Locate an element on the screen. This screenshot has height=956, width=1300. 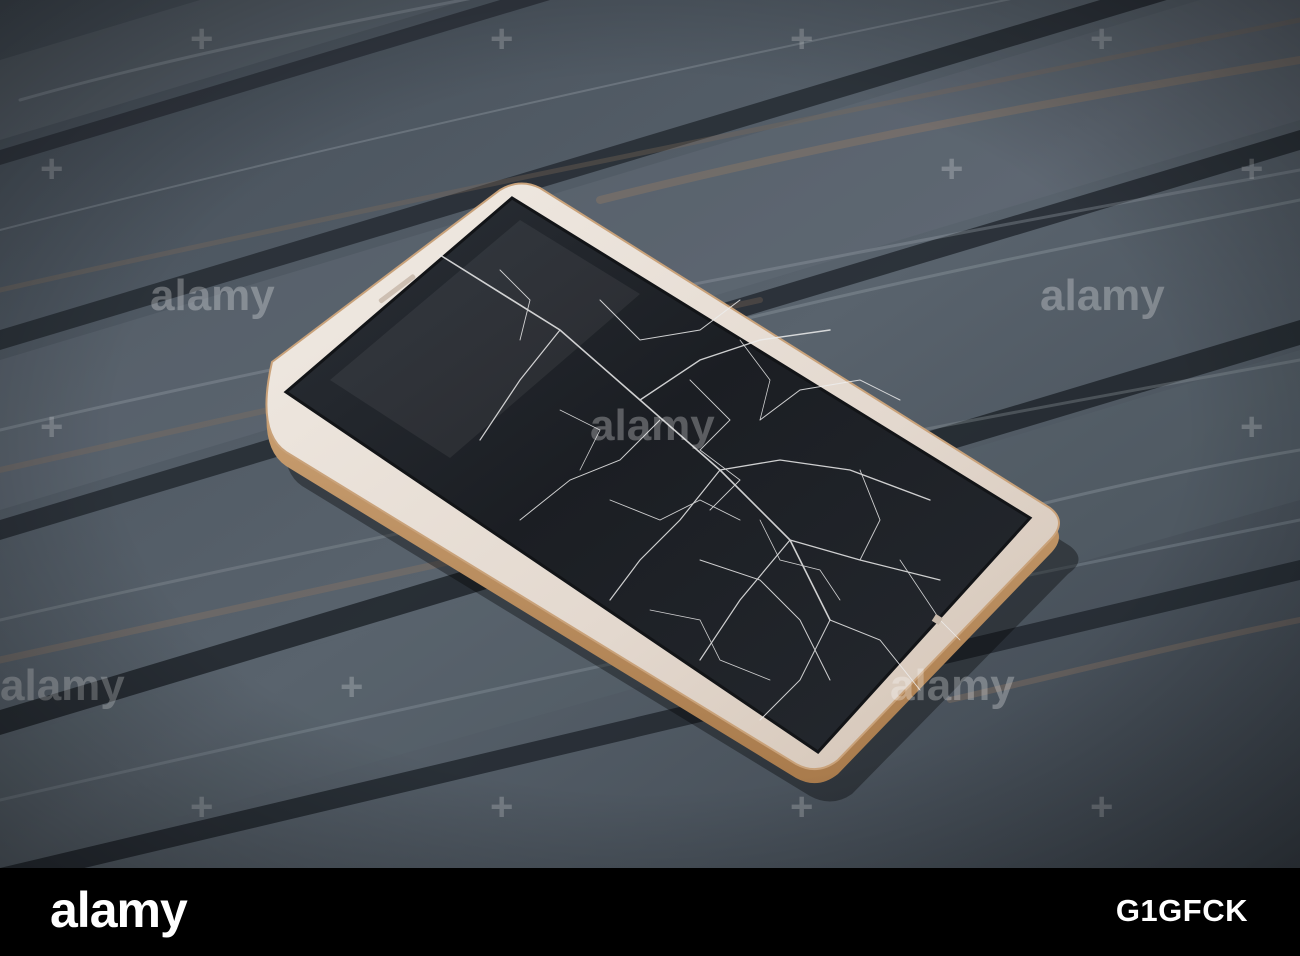
image-id-label: G1GFCK is located at coordinates (1181, 910).